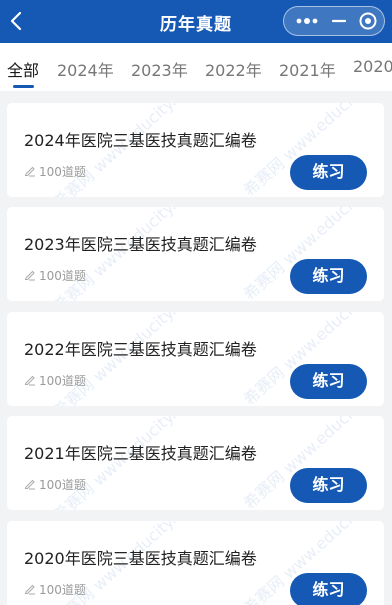 This screenshot has width=392, height=605. Describe the element at coordinates (140, 140) in the screenshot. I see `exam-title: 2024年医院三基医技真题汇编卷` at that location.